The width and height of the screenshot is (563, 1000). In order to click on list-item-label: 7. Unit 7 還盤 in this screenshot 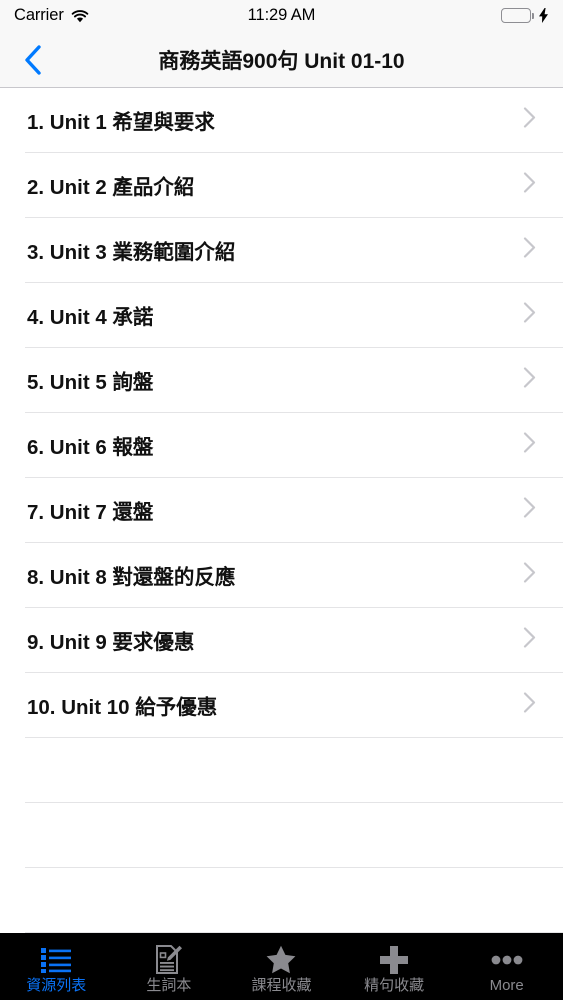, I will do `click(90, 512)`.